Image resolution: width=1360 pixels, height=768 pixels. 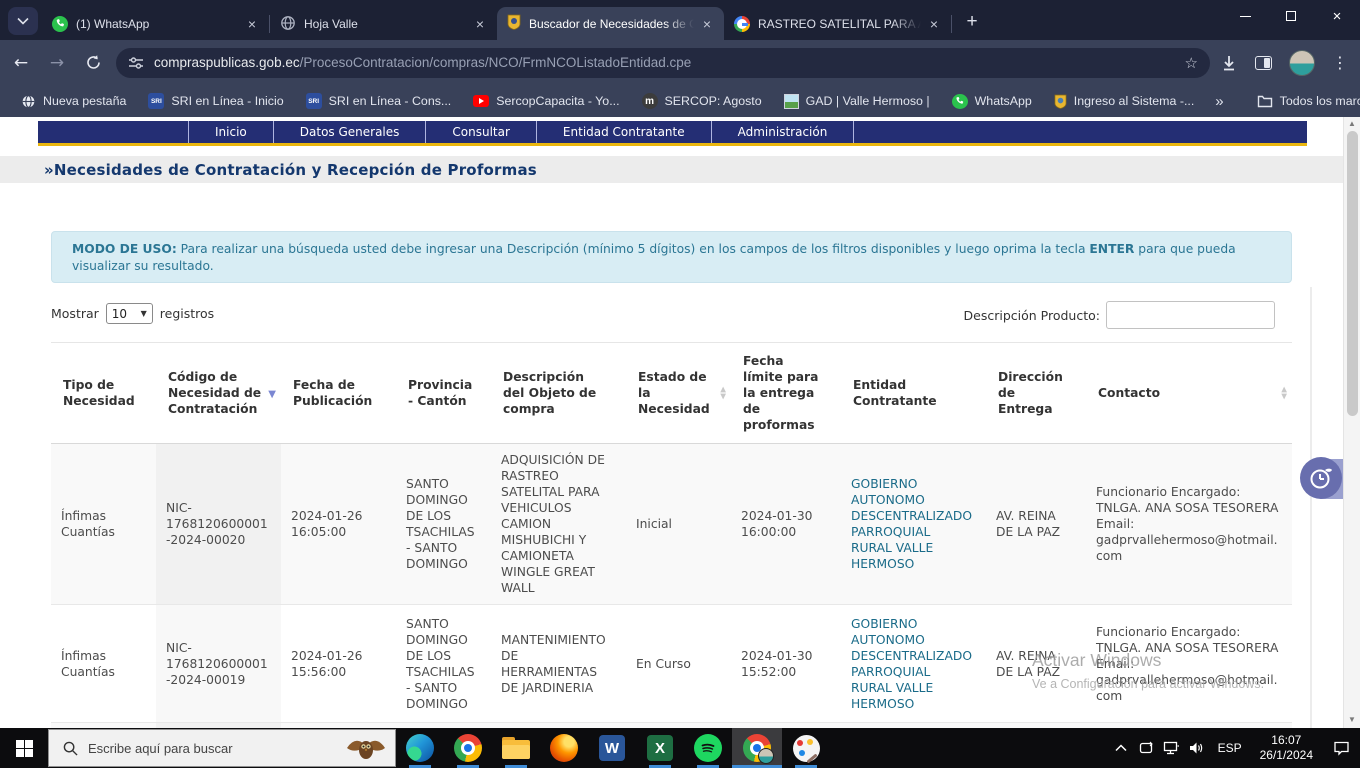 What do you see at coordinates (558, 393) in the screenshot?
I see `header-descripcion: Descripción del Objeto de compra` at bounding box center [558, 393].